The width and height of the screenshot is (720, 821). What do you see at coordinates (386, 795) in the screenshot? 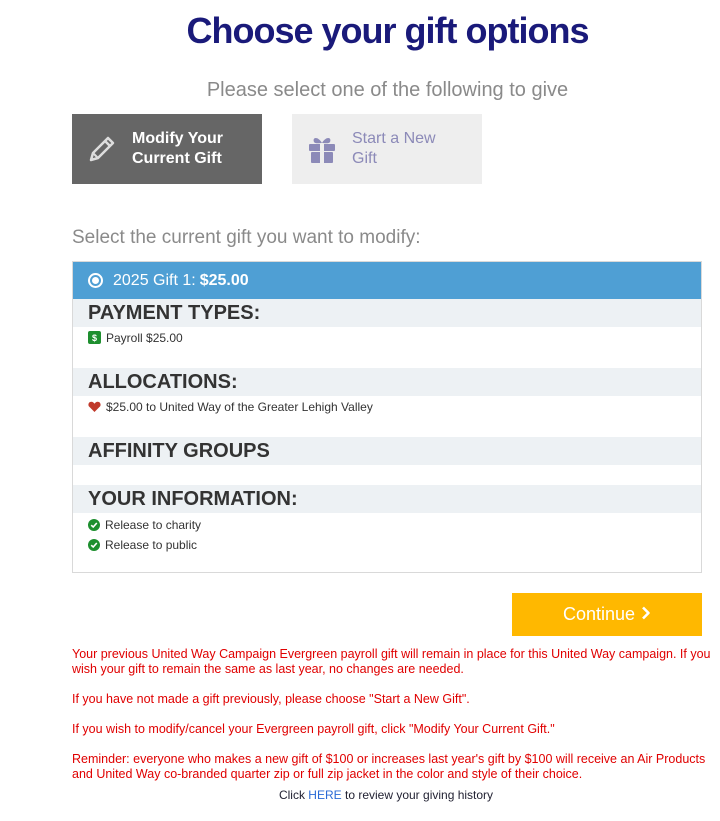
I see `giving-history-line: Click HERE to review your giving history` at bounding box center [386, 795].